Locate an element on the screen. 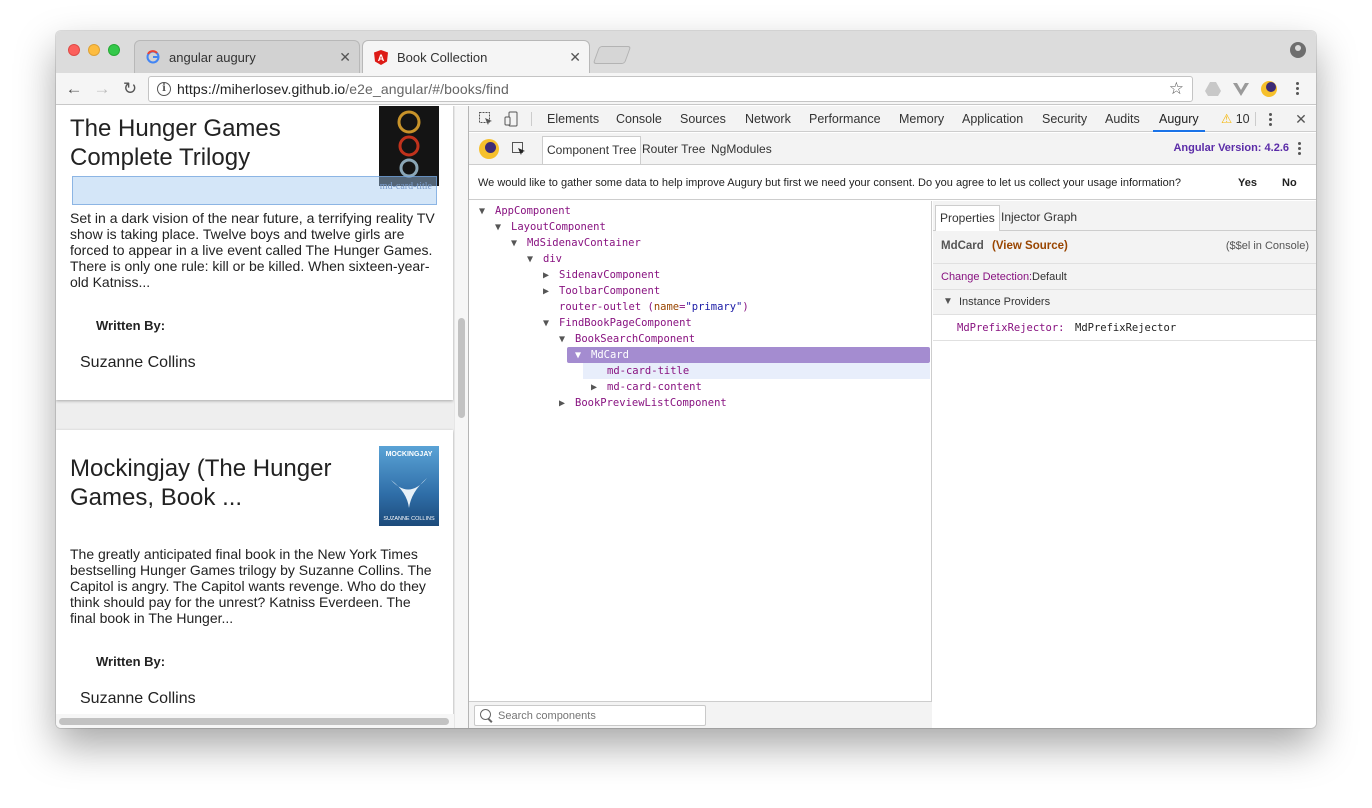 The image size is (1372, 808). console-hint: ($$el in Console) is located at coordinates (1267, 246).